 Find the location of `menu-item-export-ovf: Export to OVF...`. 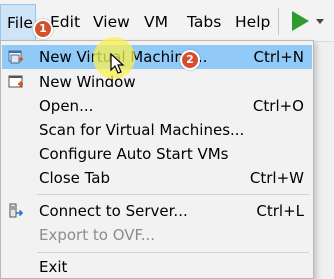

menu-item-export-ovf: Export to OVF... is located at coordinates (157, 235).